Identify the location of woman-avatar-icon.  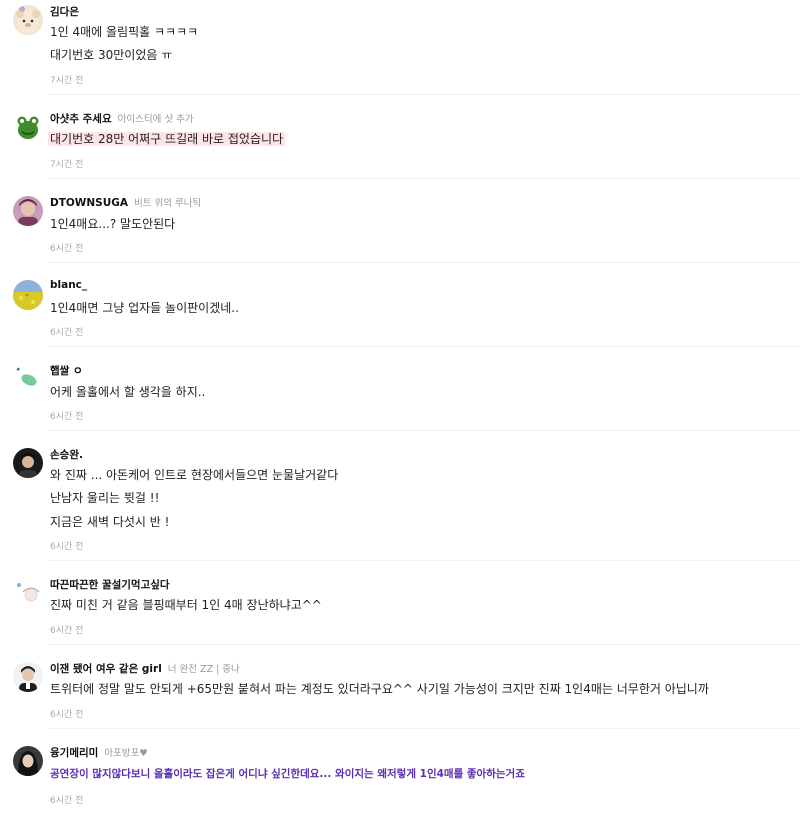
(28, 761).